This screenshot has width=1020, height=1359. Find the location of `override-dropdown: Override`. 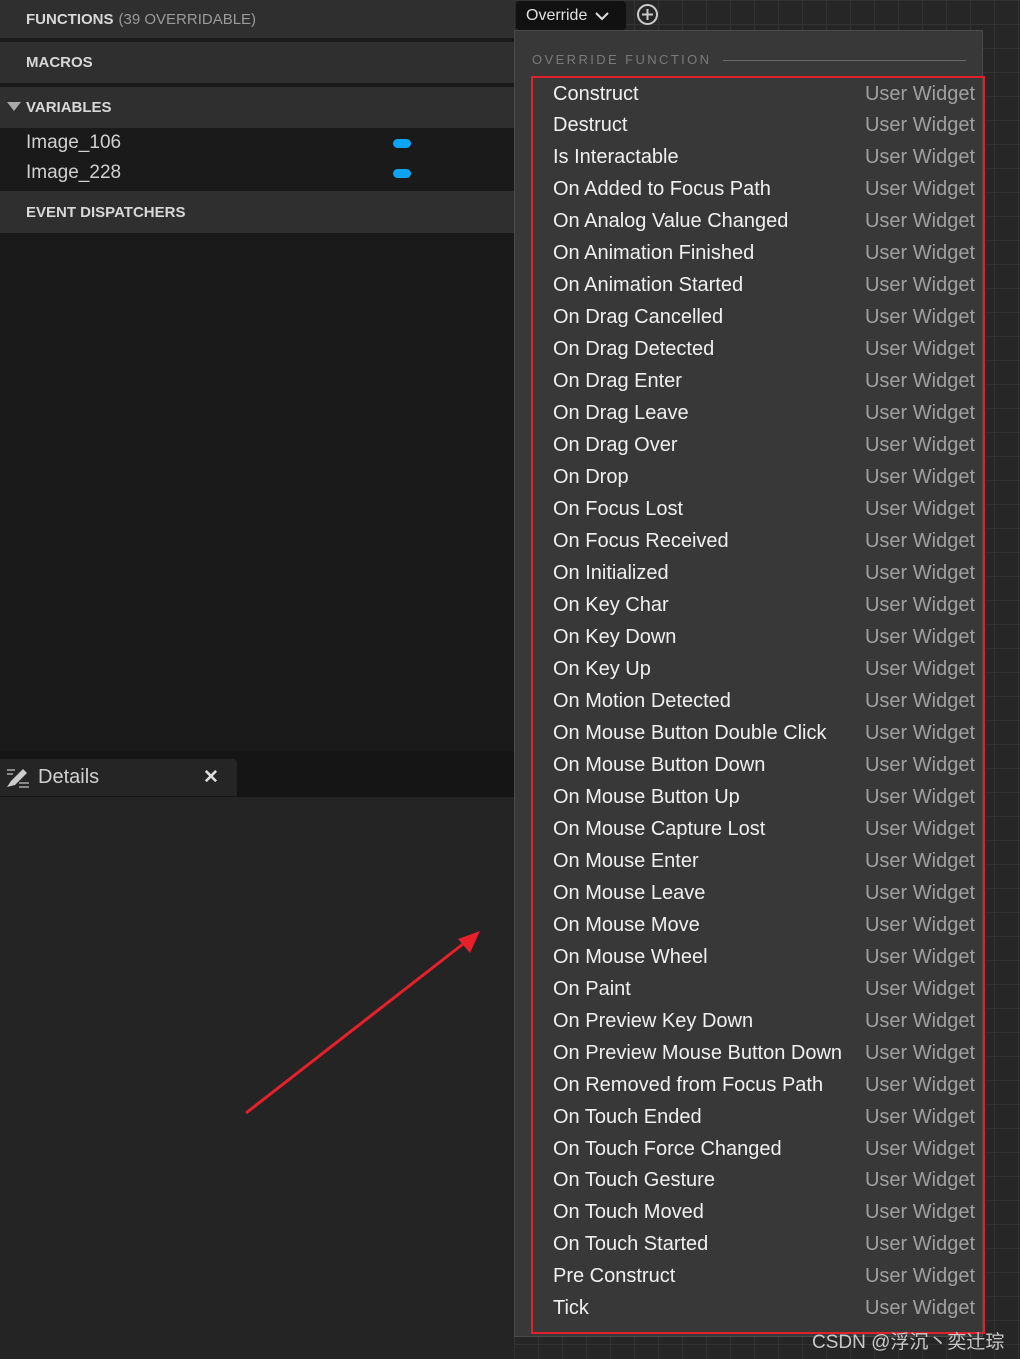

override-dropdown: Override is located at coordinates (571, 15).